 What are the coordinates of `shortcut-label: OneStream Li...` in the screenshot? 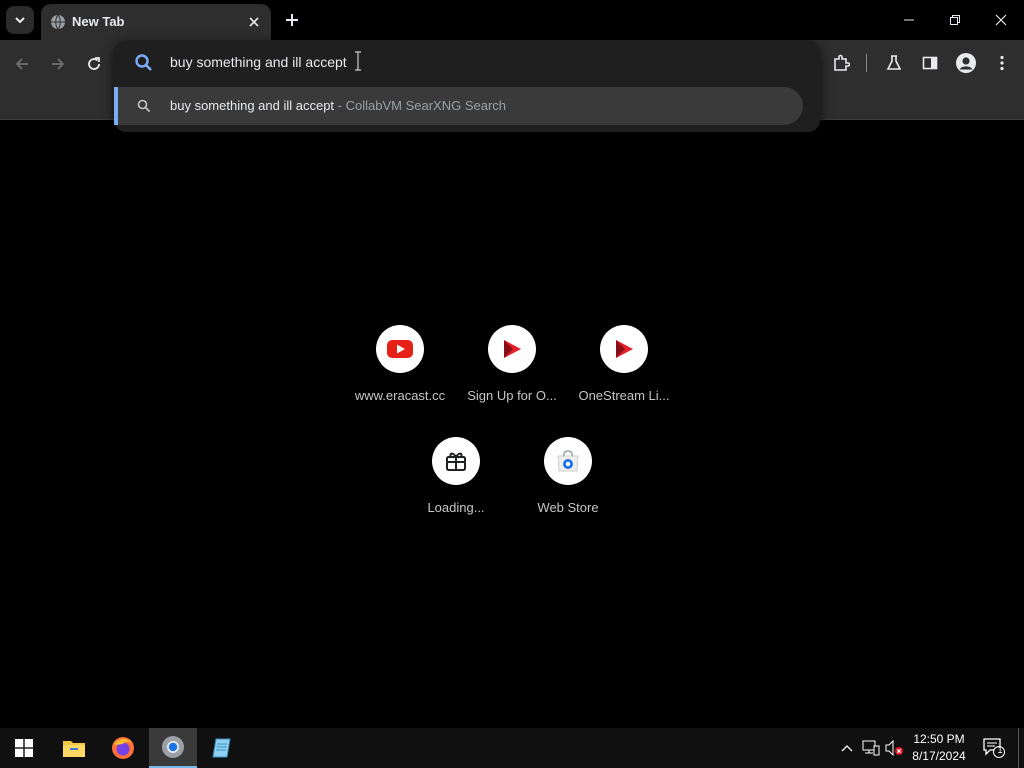 It's located at (624, 395).